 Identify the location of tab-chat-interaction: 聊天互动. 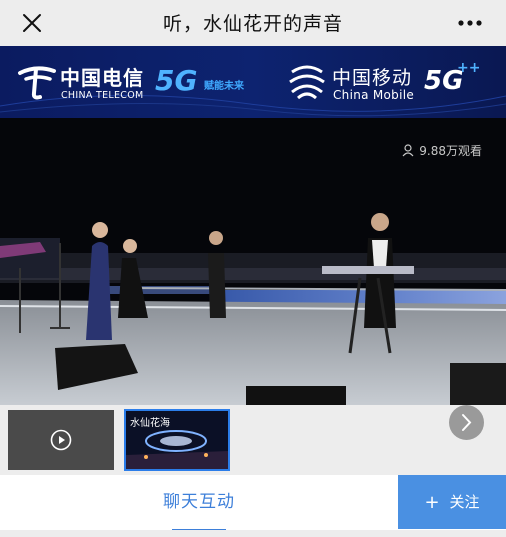
(199, 503).